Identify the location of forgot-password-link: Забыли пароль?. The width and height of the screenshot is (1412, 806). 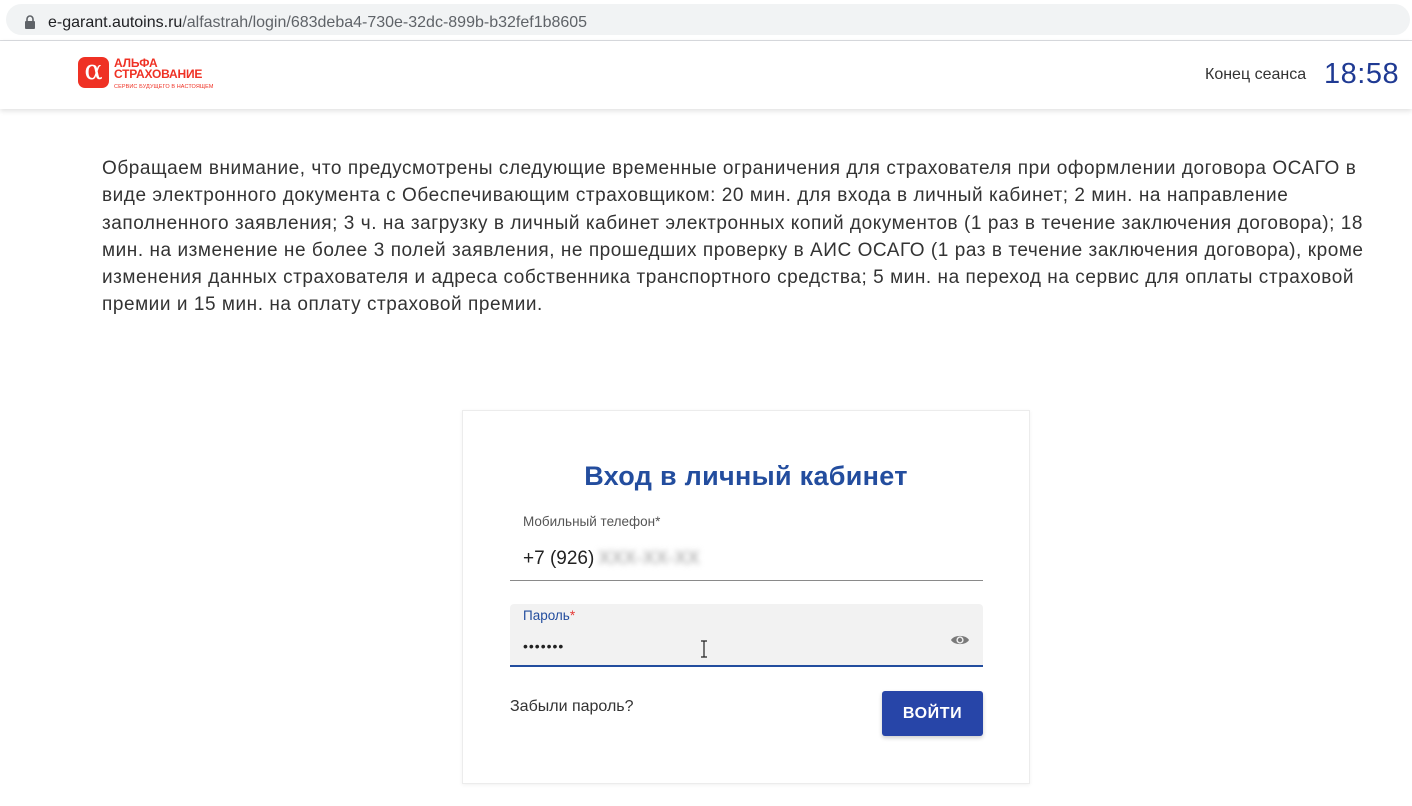
(572, 707).